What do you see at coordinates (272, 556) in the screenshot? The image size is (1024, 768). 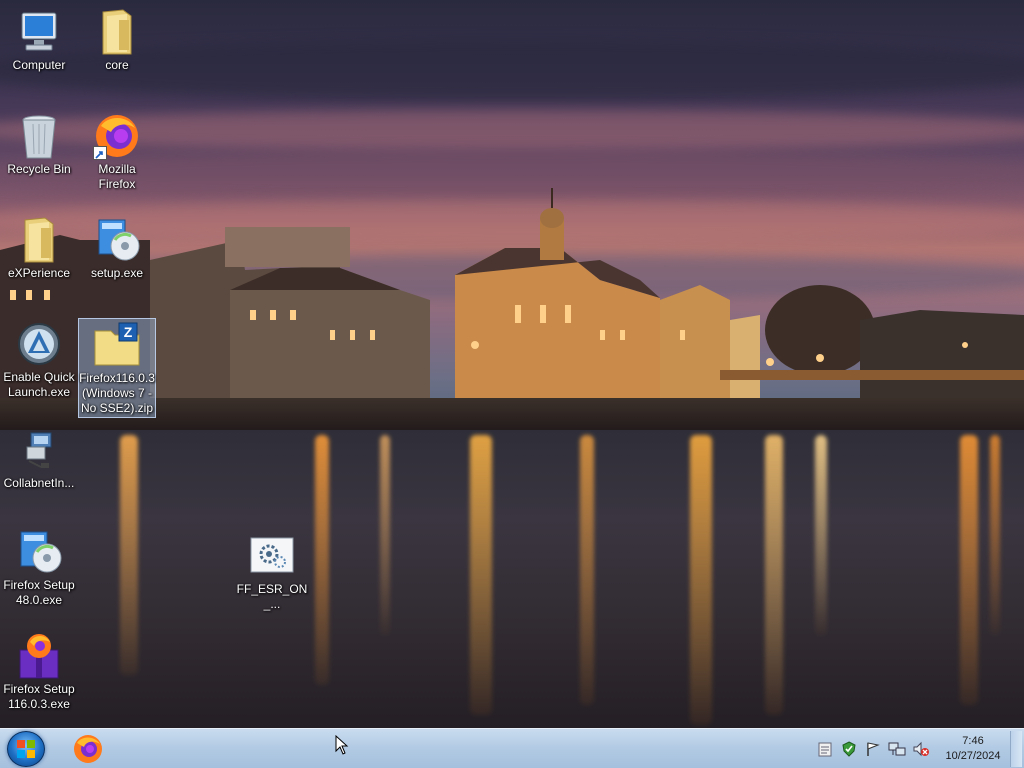 I see `settings-file-icon` at bounding box center [272, 556].